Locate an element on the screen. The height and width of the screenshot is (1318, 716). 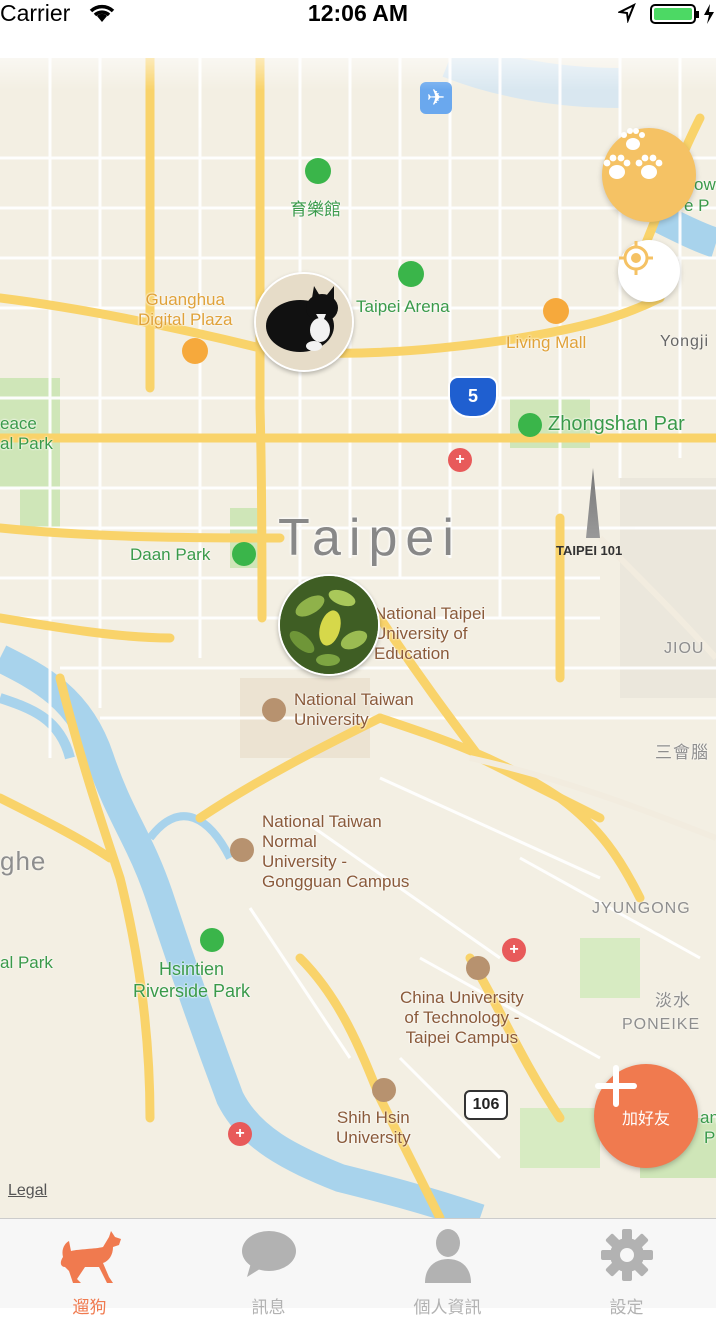
route-106-shield: 106 is located at coordinates (486, 1105).